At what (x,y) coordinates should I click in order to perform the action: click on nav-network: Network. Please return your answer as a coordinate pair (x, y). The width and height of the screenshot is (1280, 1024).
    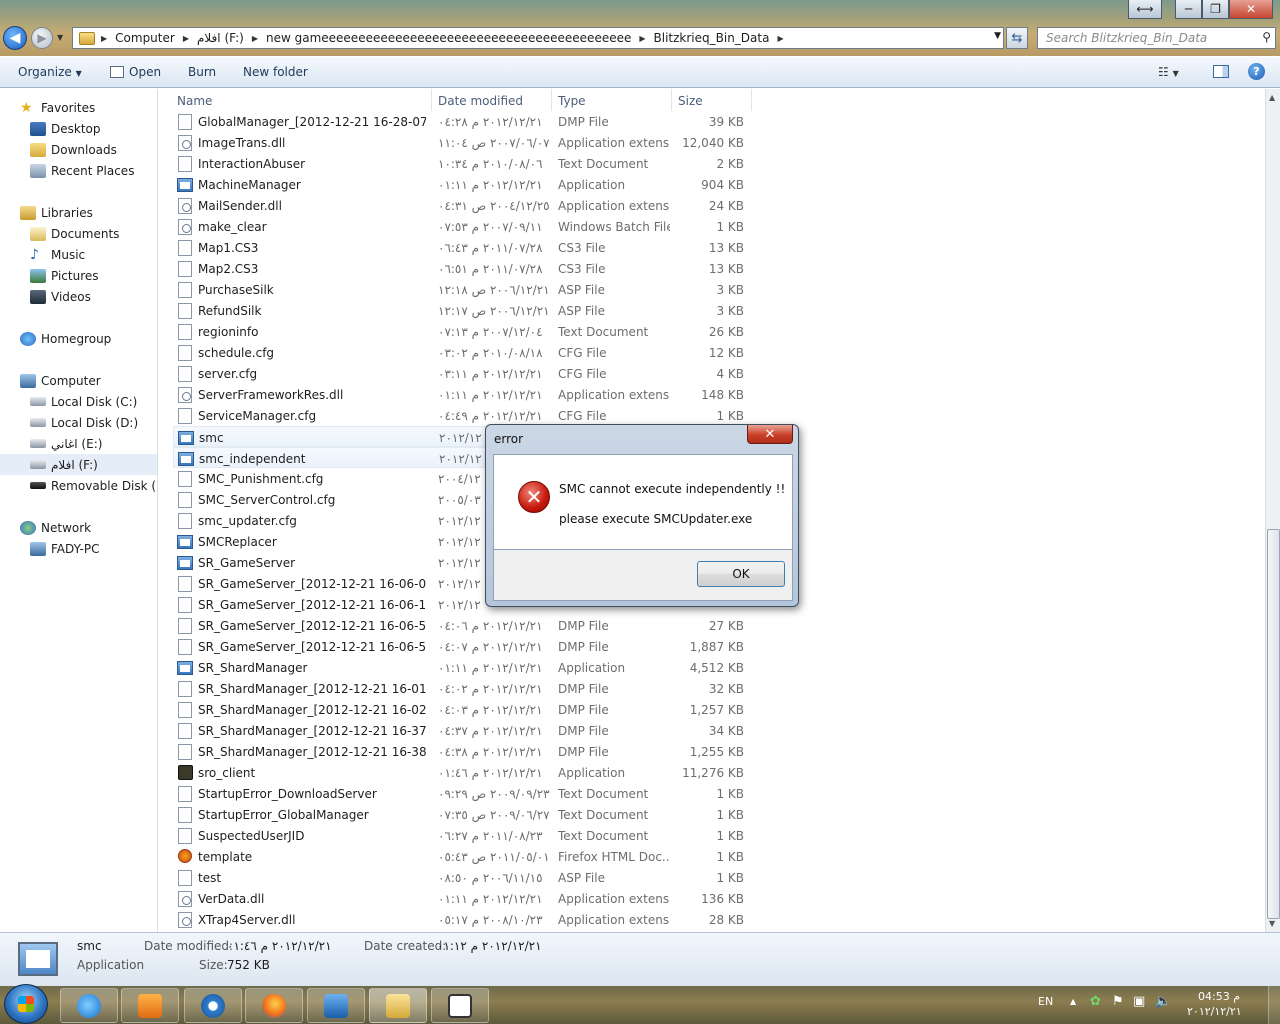
    Looking at the image, I should click on (78, 527).